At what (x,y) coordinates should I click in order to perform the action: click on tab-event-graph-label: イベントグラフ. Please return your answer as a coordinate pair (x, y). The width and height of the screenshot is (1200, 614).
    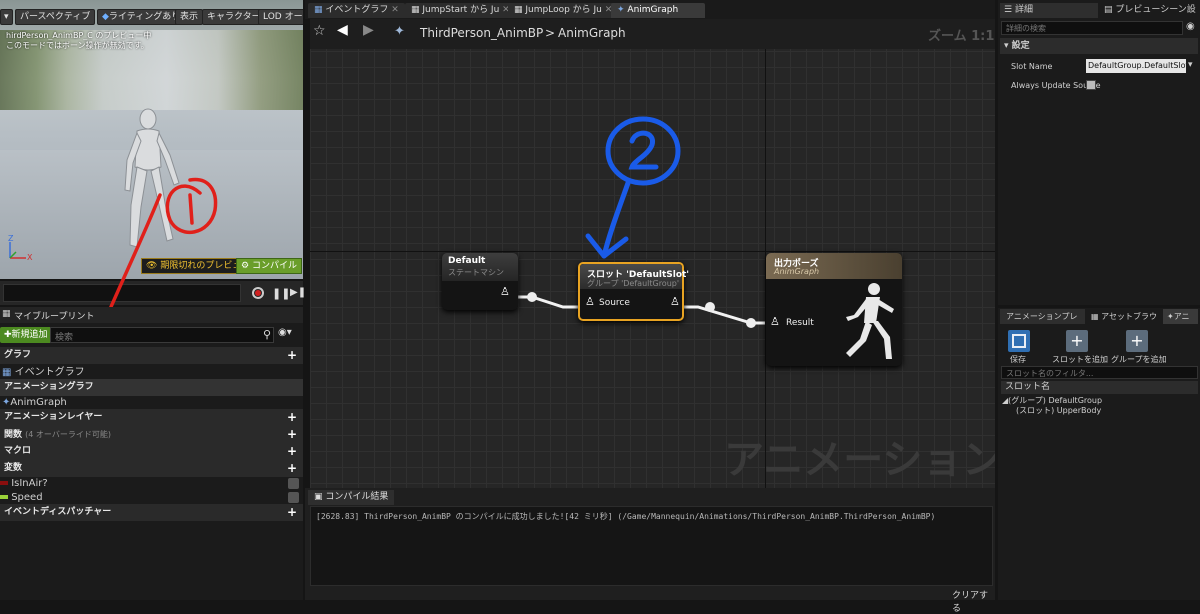
    Looking at the image, I should click on (357, 10).